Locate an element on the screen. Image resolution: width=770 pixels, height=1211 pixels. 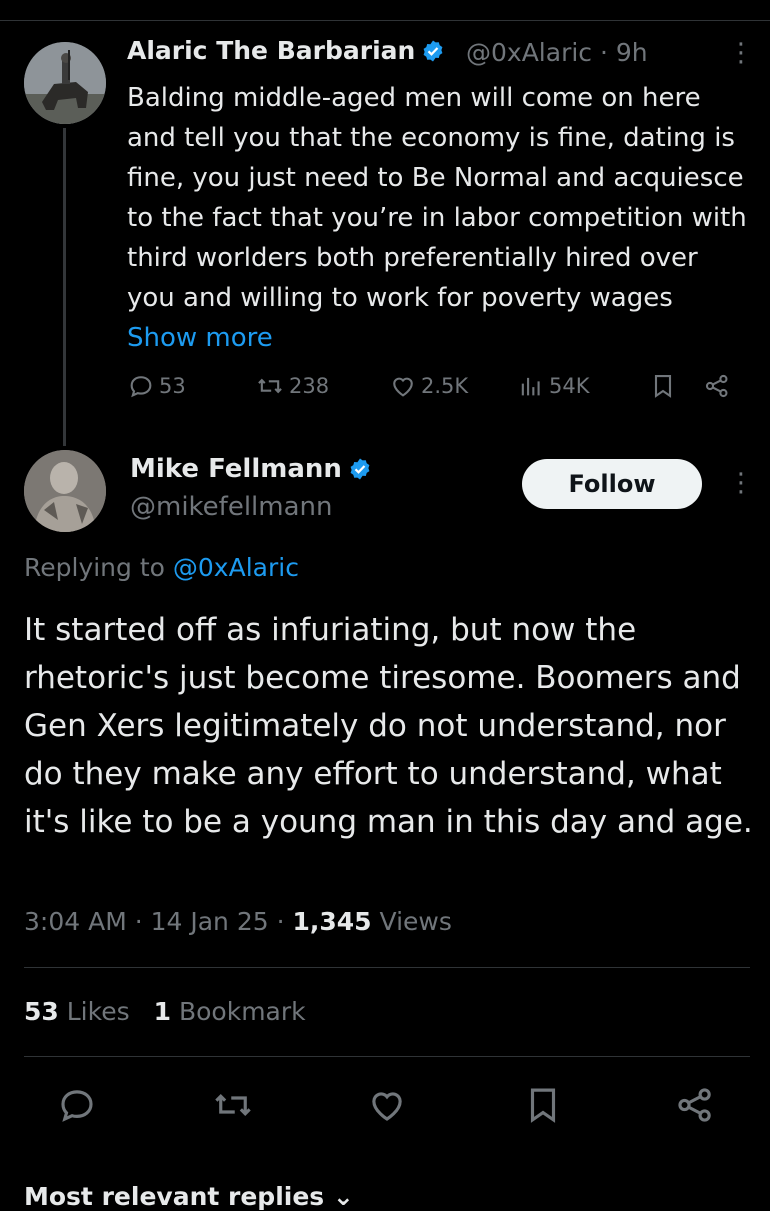
repost-action: 238 is located at coordinates (292, 386).